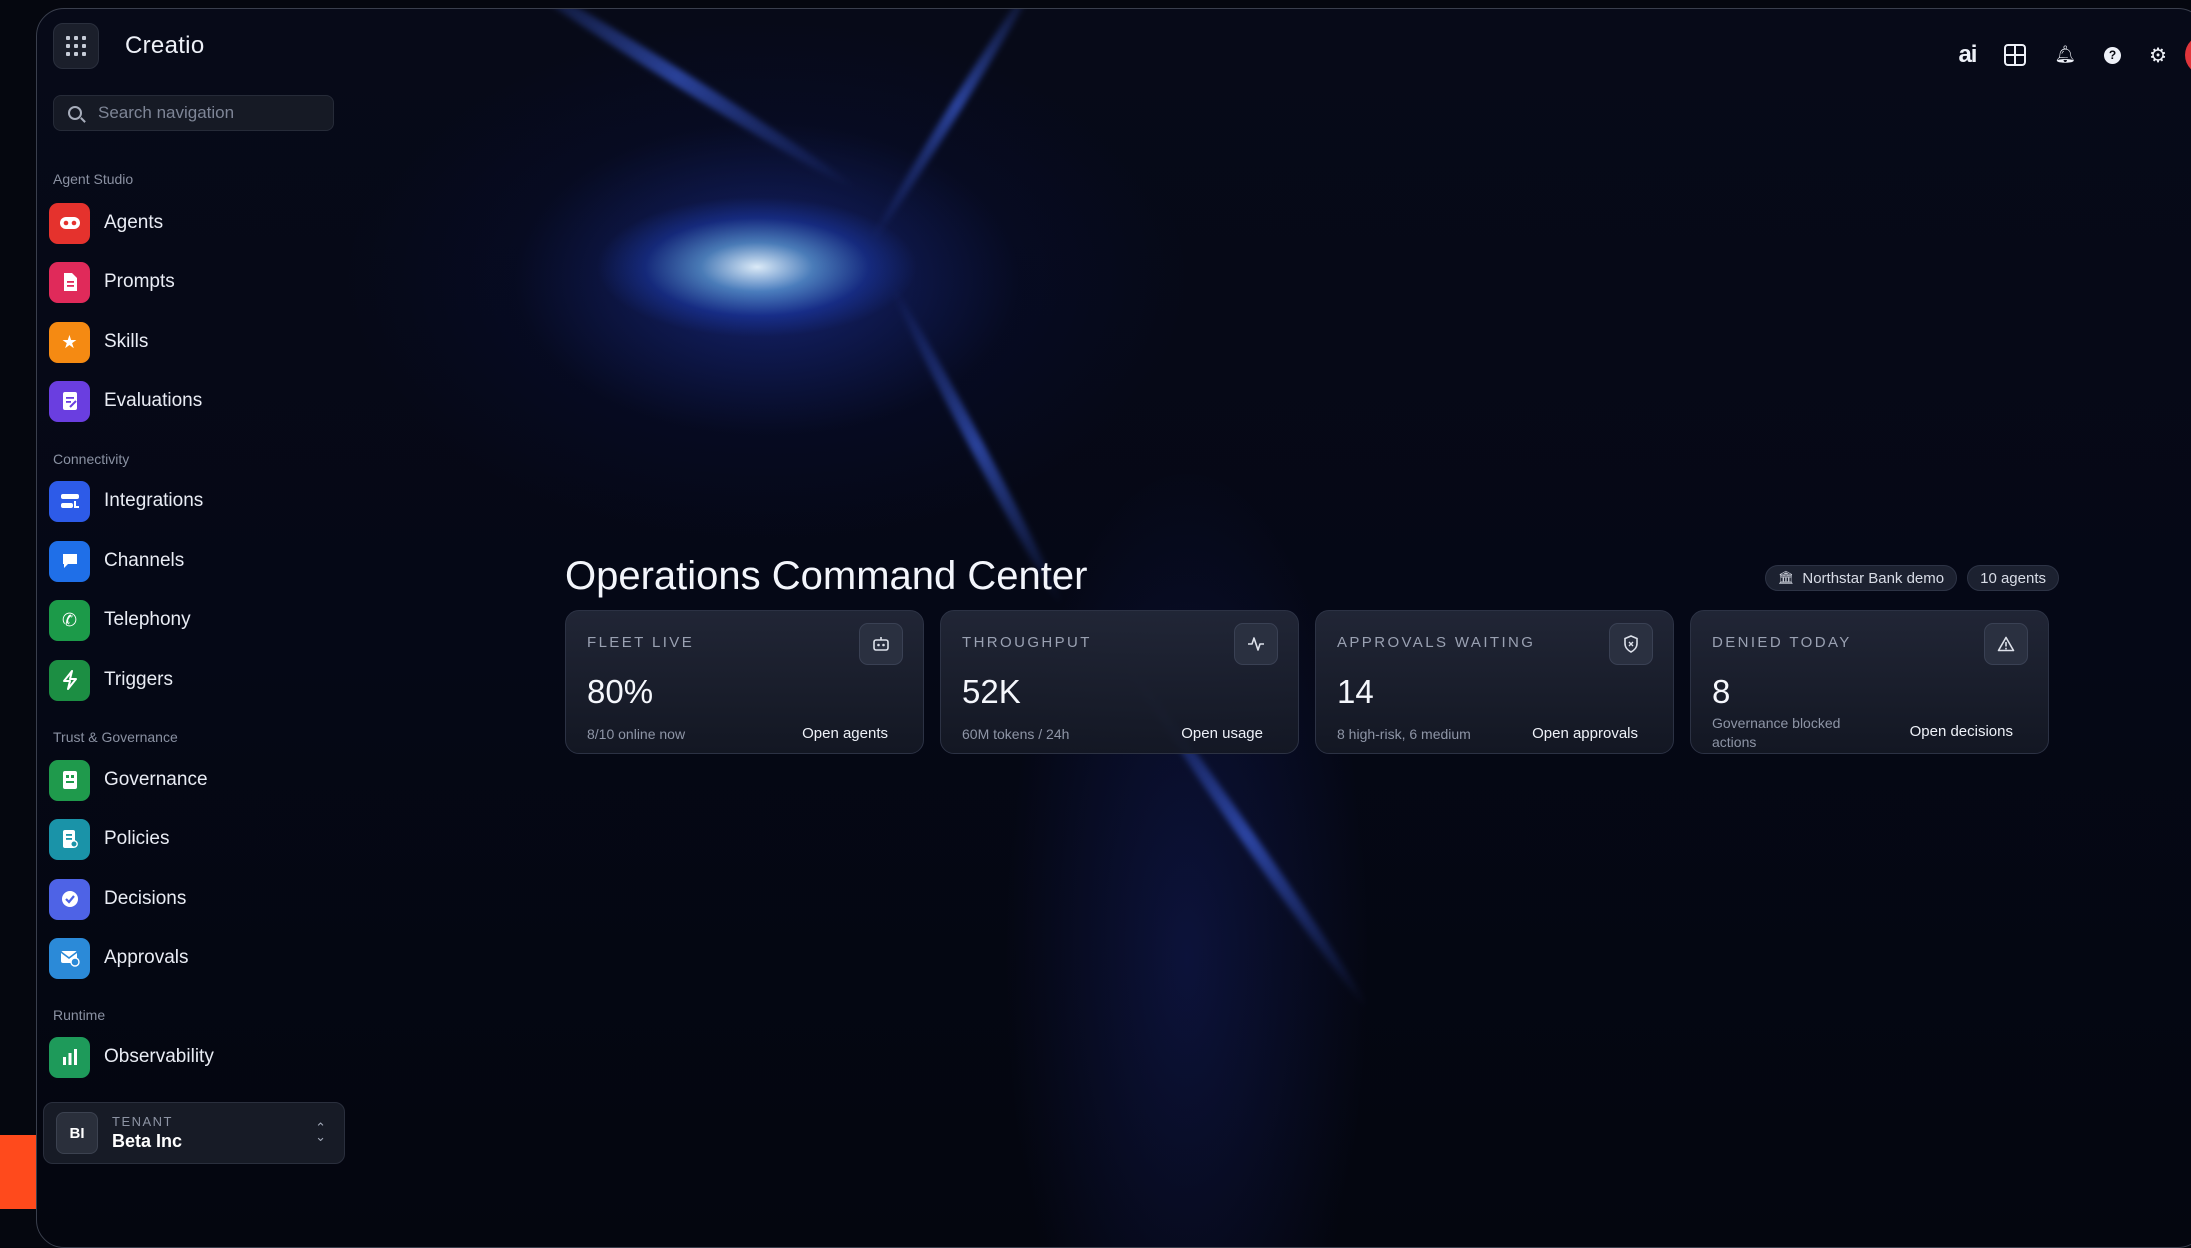 This screenshot has height=1248, width=2191. What do you see at coordinates (1016, 734) in the screenshot?
I see `card-subtitle: 60M tokens / 24h` at bounding box center [1016, 734].